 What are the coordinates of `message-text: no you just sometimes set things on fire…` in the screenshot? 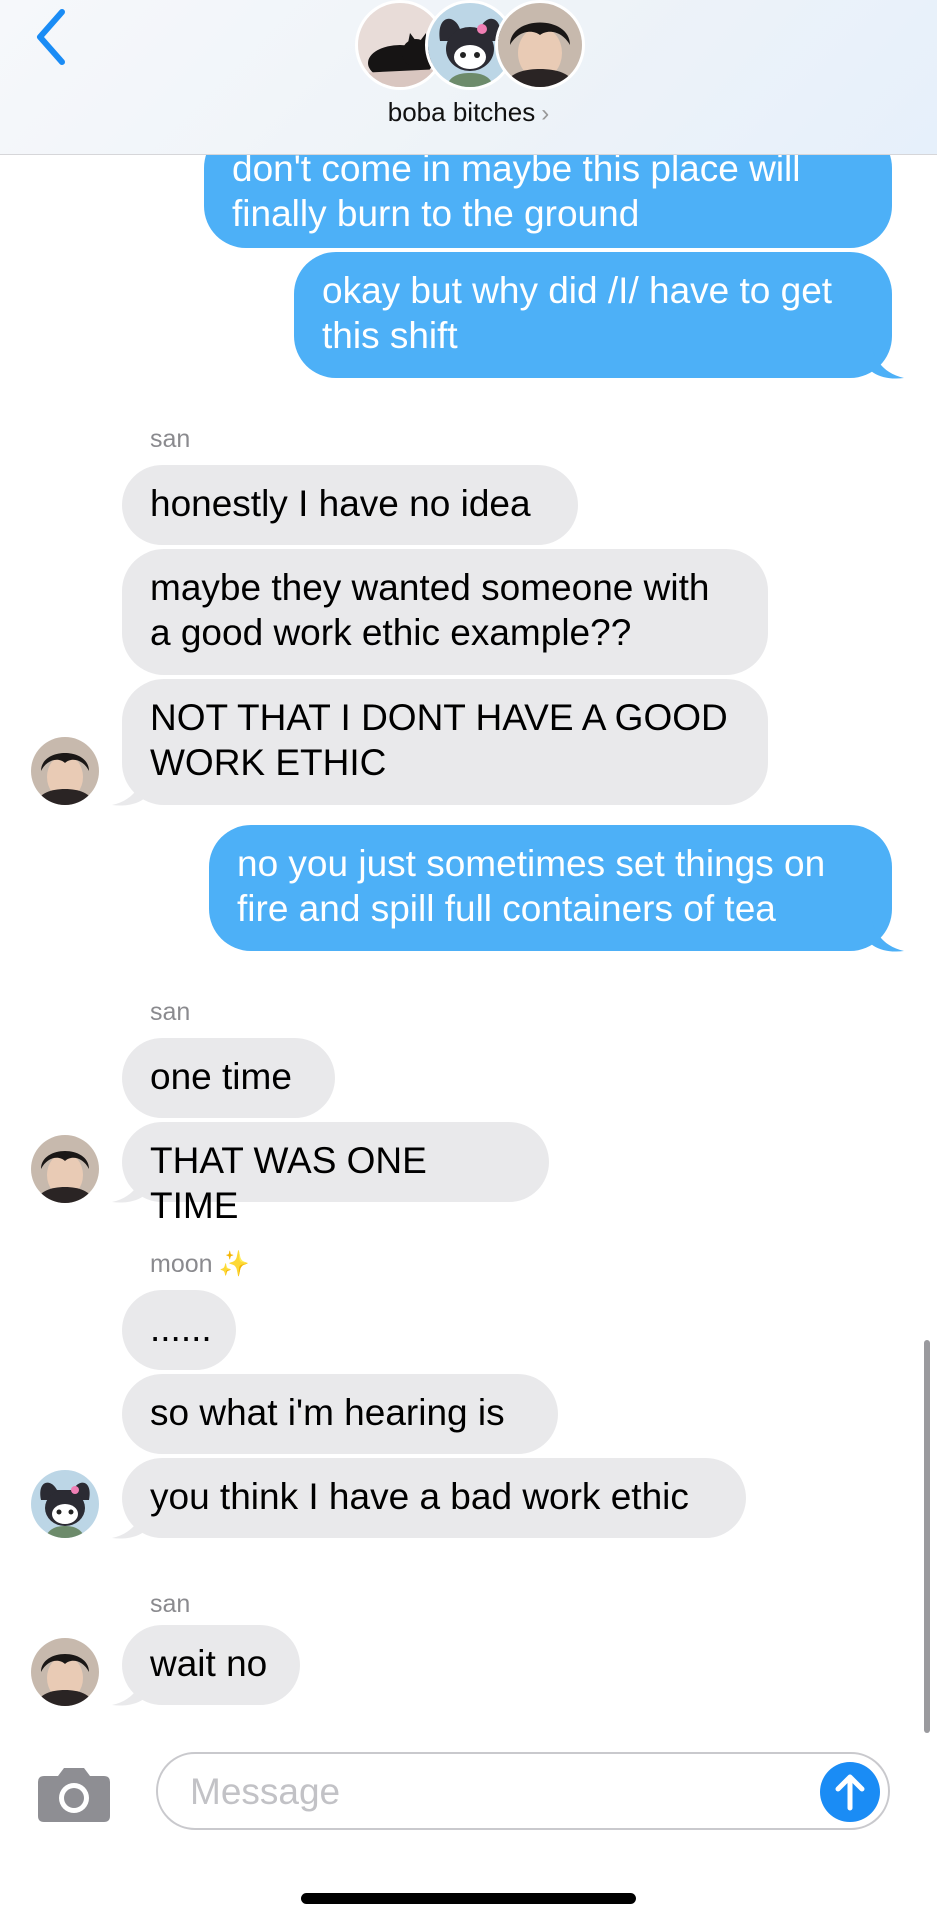 It's located at (531, 886).